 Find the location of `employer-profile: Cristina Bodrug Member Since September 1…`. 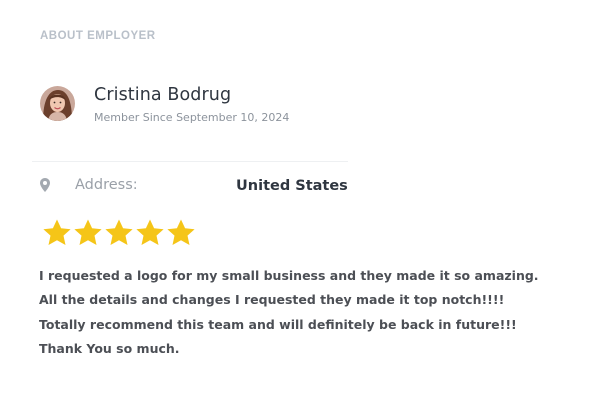

employer-profile: Cristina Bodrug Member Since September 1… is located at coordinates (164, 104).